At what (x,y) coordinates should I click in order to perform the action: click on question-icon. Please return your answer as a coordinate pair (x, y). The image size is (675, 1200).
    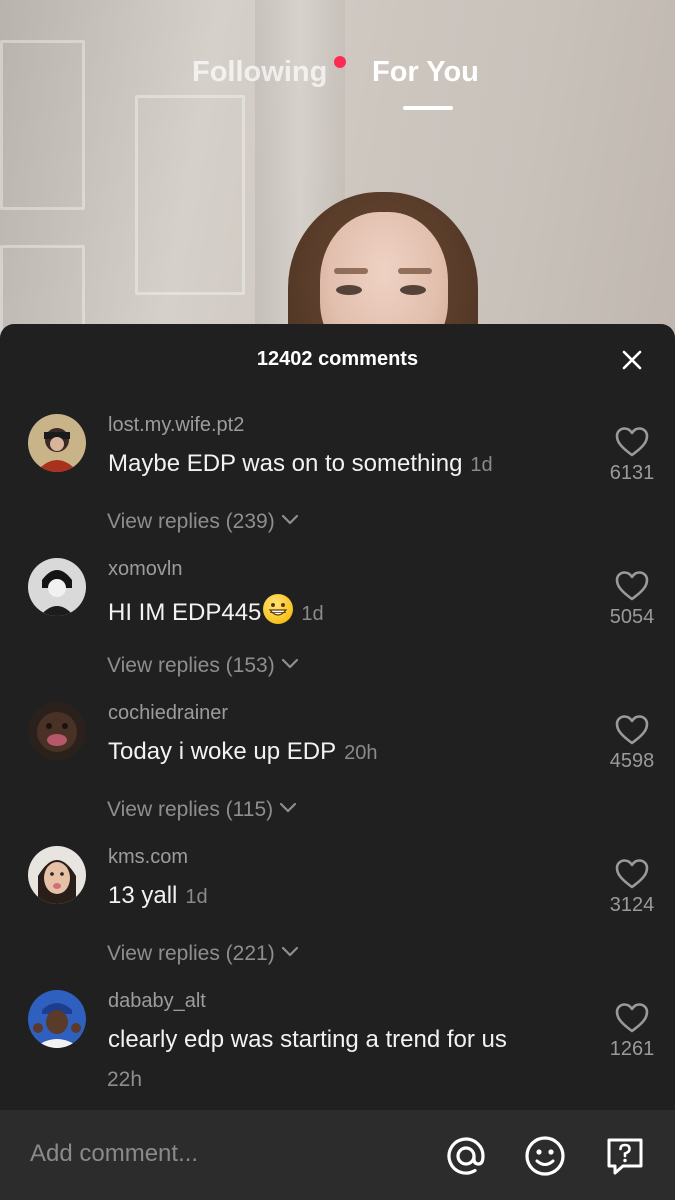
    Looking at the image, I should click on (625, 1156).